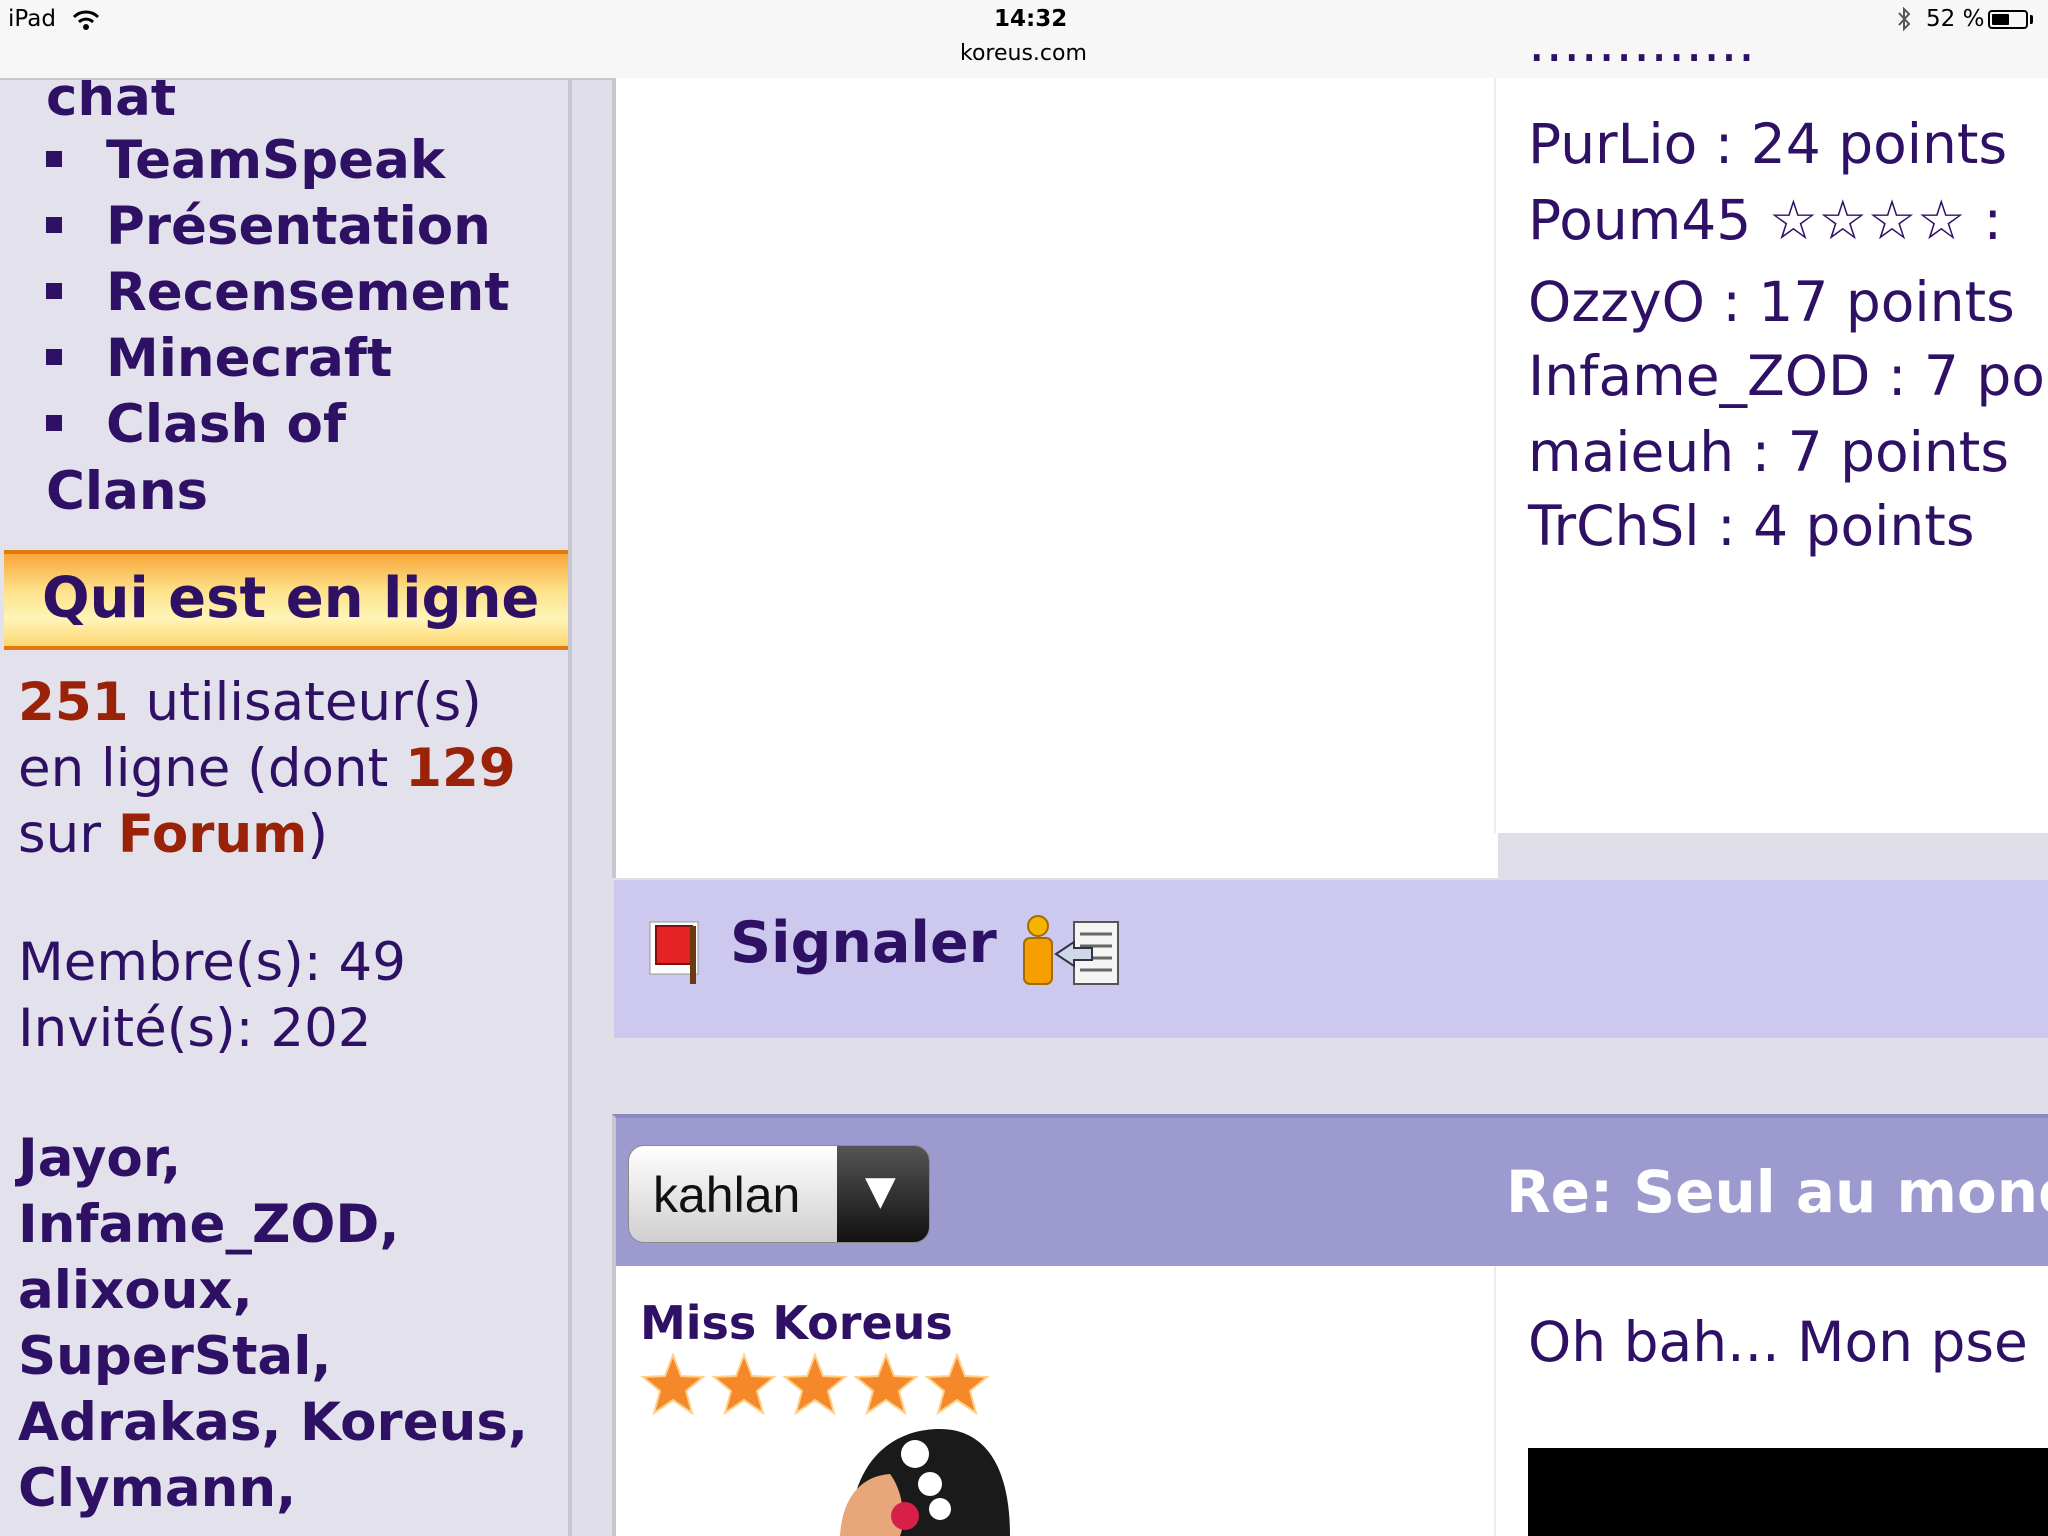 Image resolution: width=2048 pixels, height=1536 pixels. Describe the element at coordinates (273, 1423) in the screenshot. I see `online-user: Adrakas, Koreus,` at that location.